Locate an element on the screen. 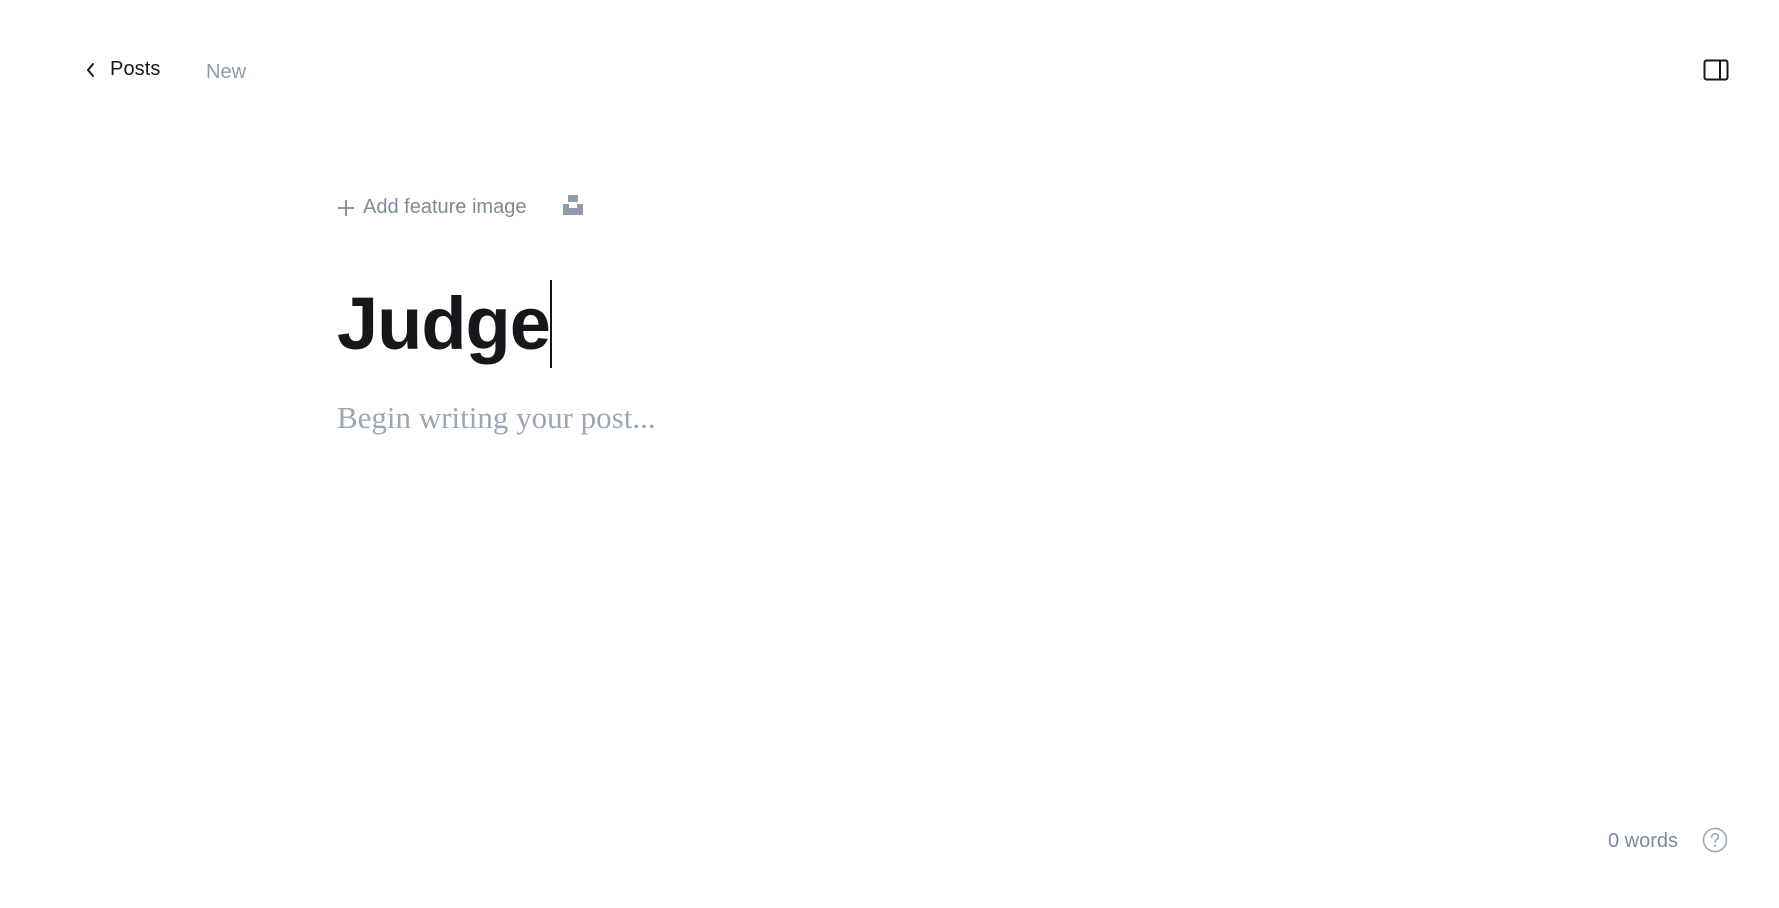 This screenshot has height=908, width=1779. back-link-label: Posts is located at coordinates (135, 69).